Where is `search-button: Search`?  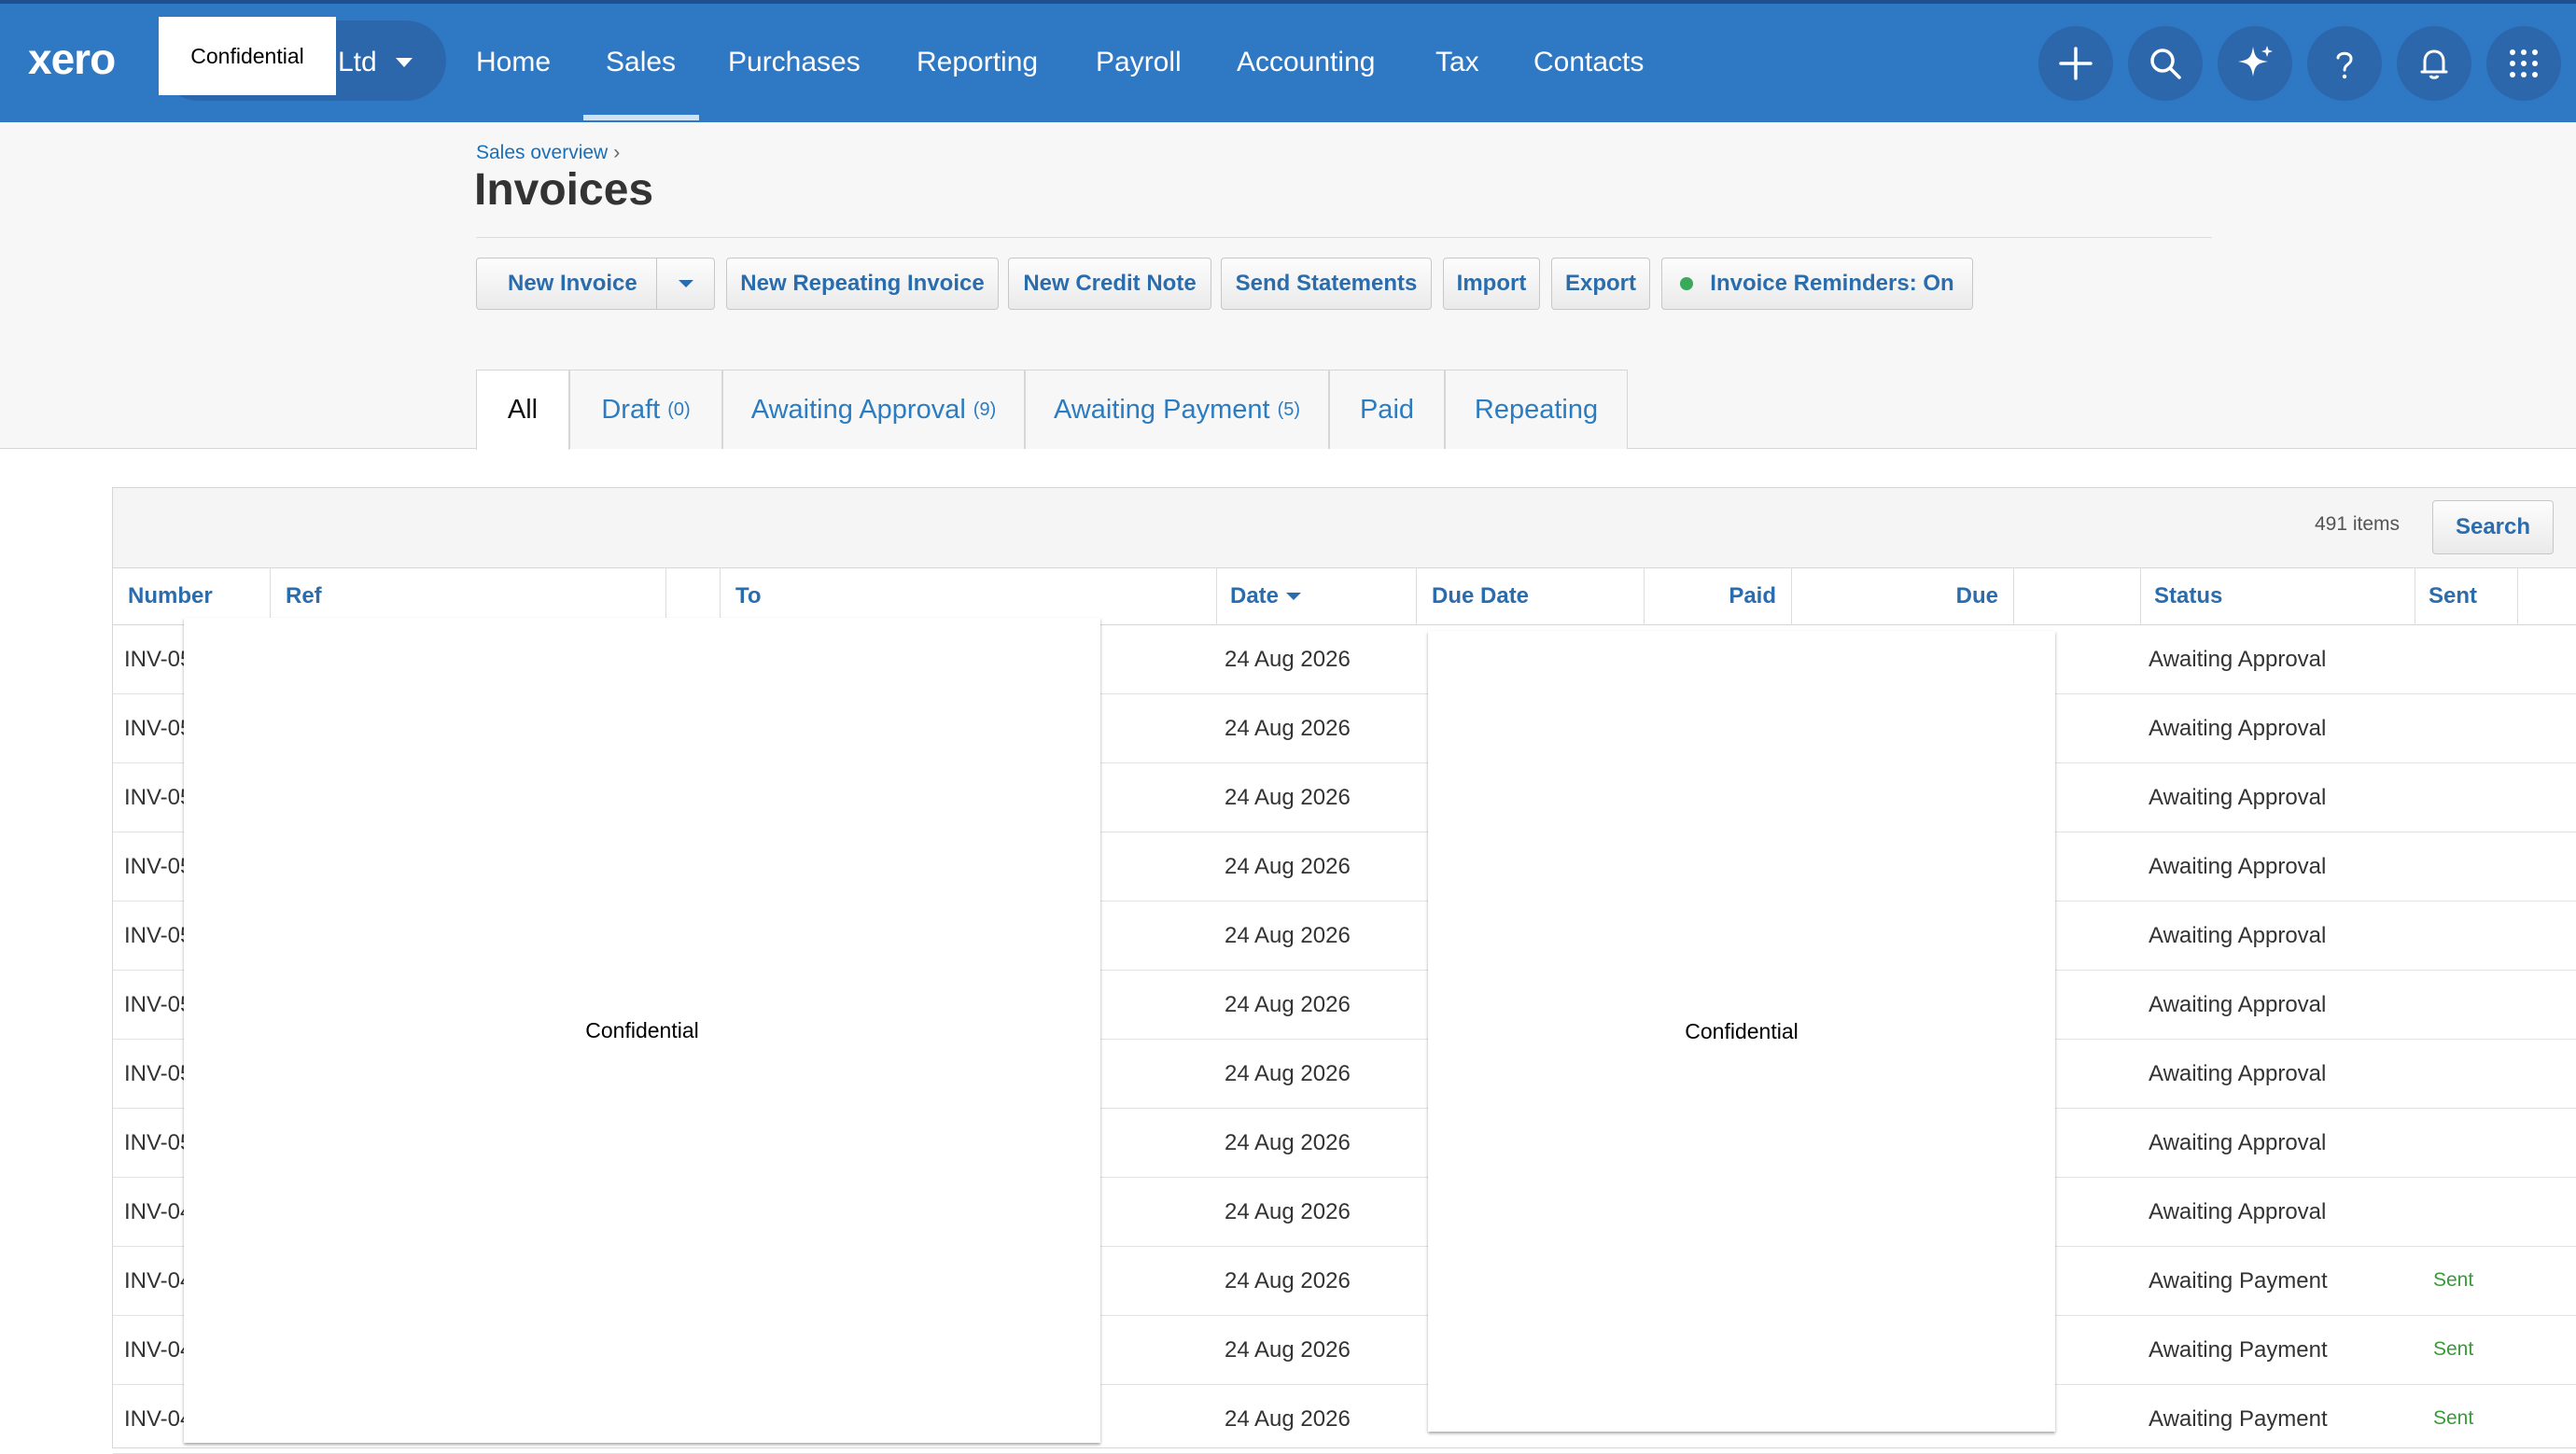 search-button: Search is located at coordinates (2493, 527).